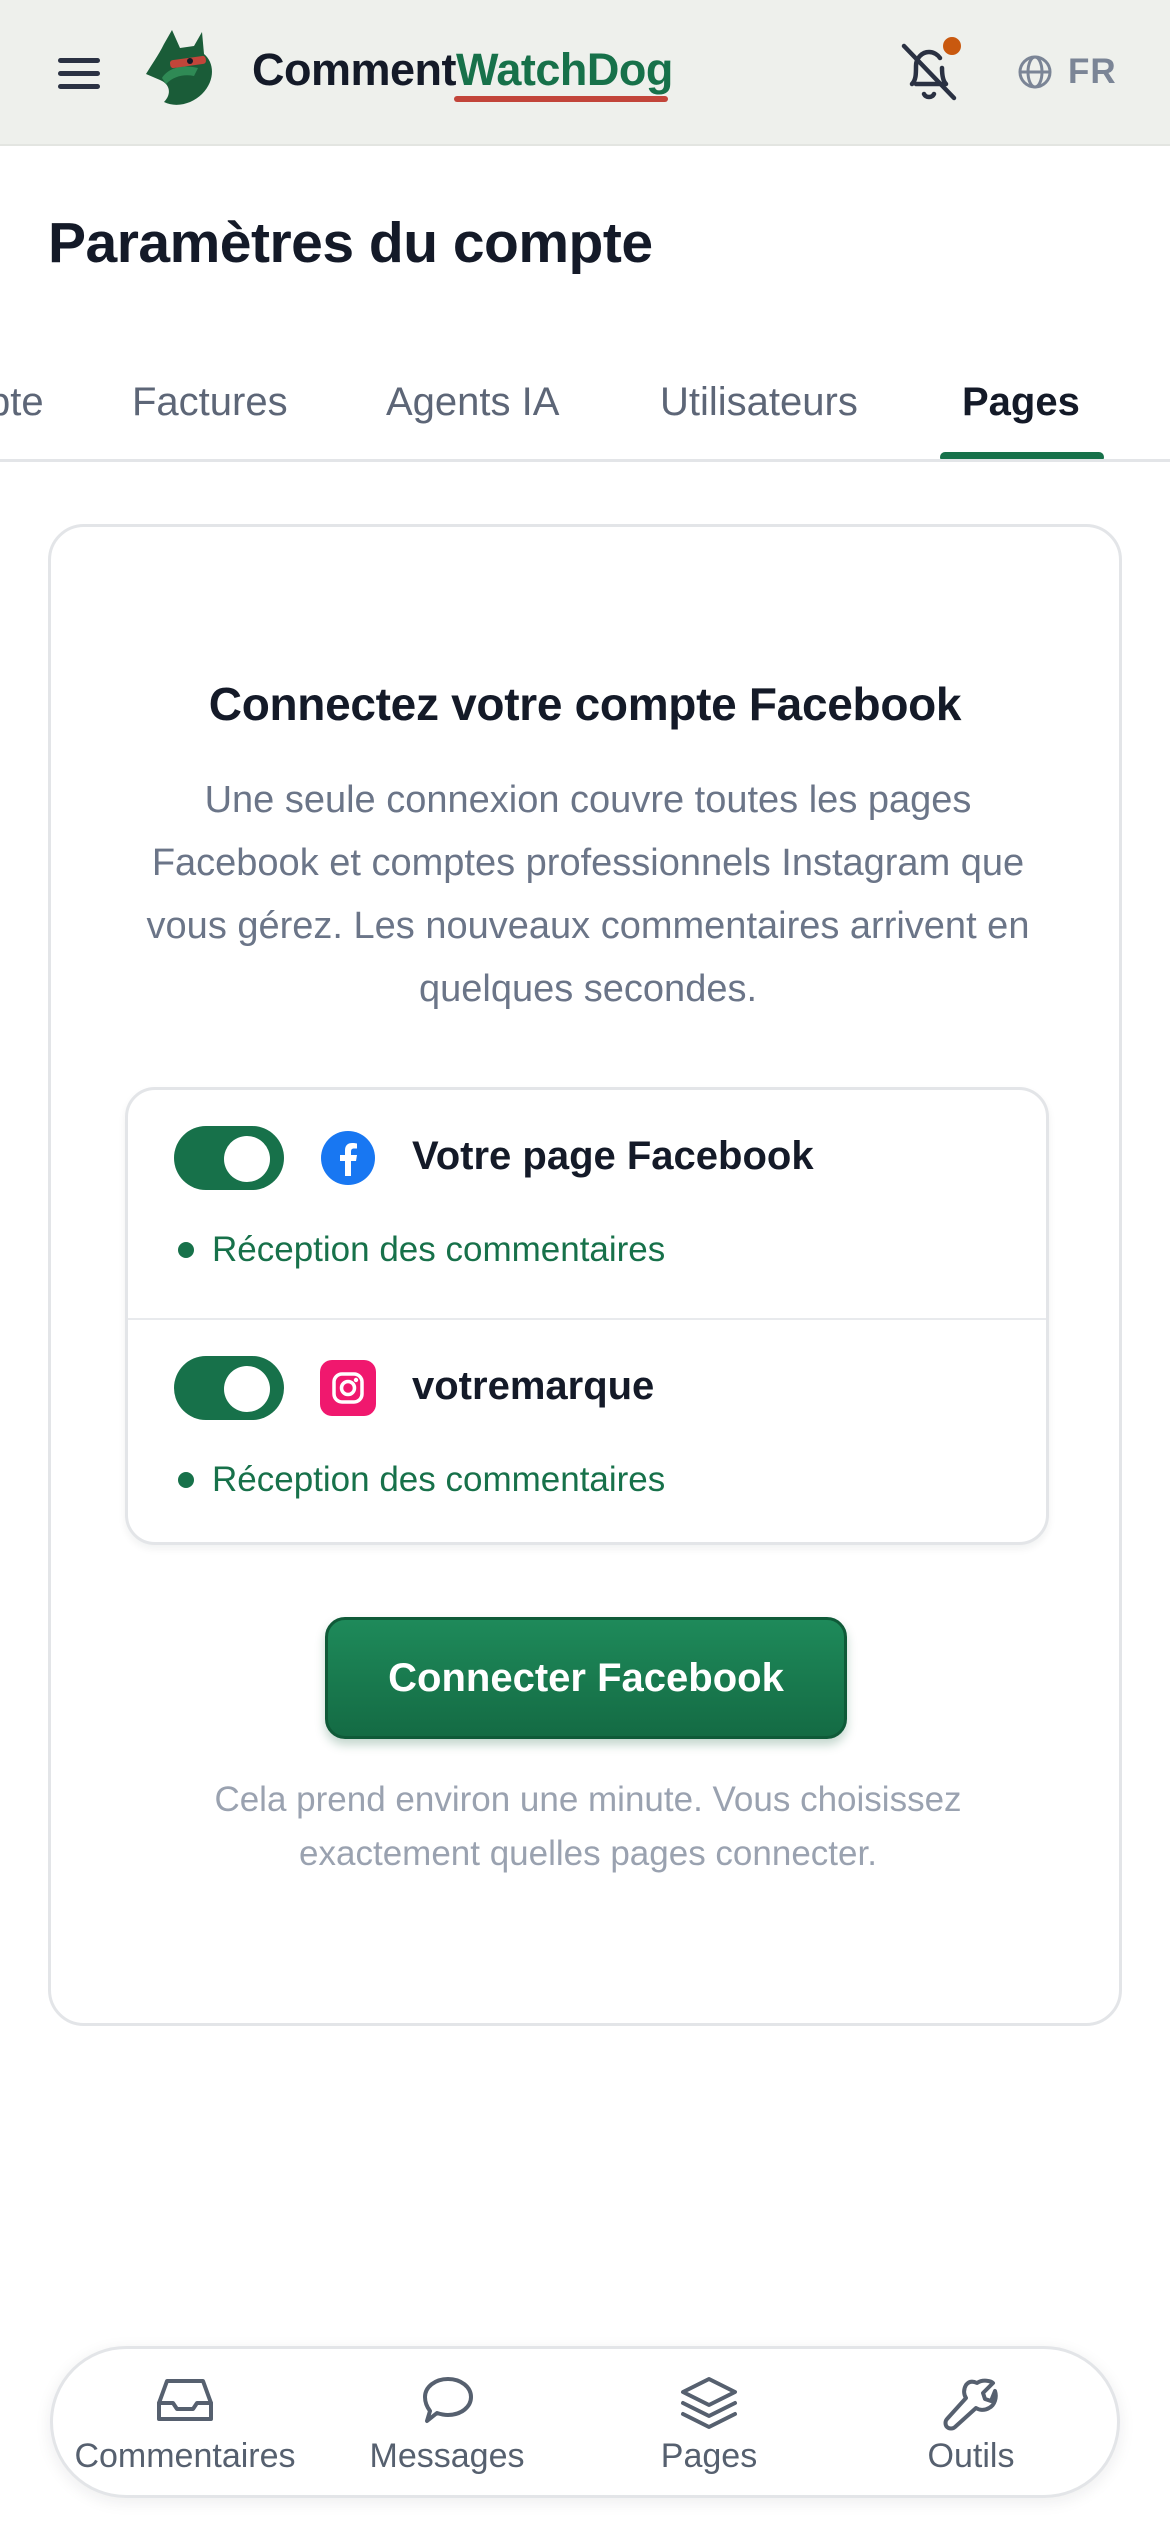 The image size is (1170, 2532). Describe the element at coordinates (22, 402) in the screenshot. I see `tab-account: pte` at that location.